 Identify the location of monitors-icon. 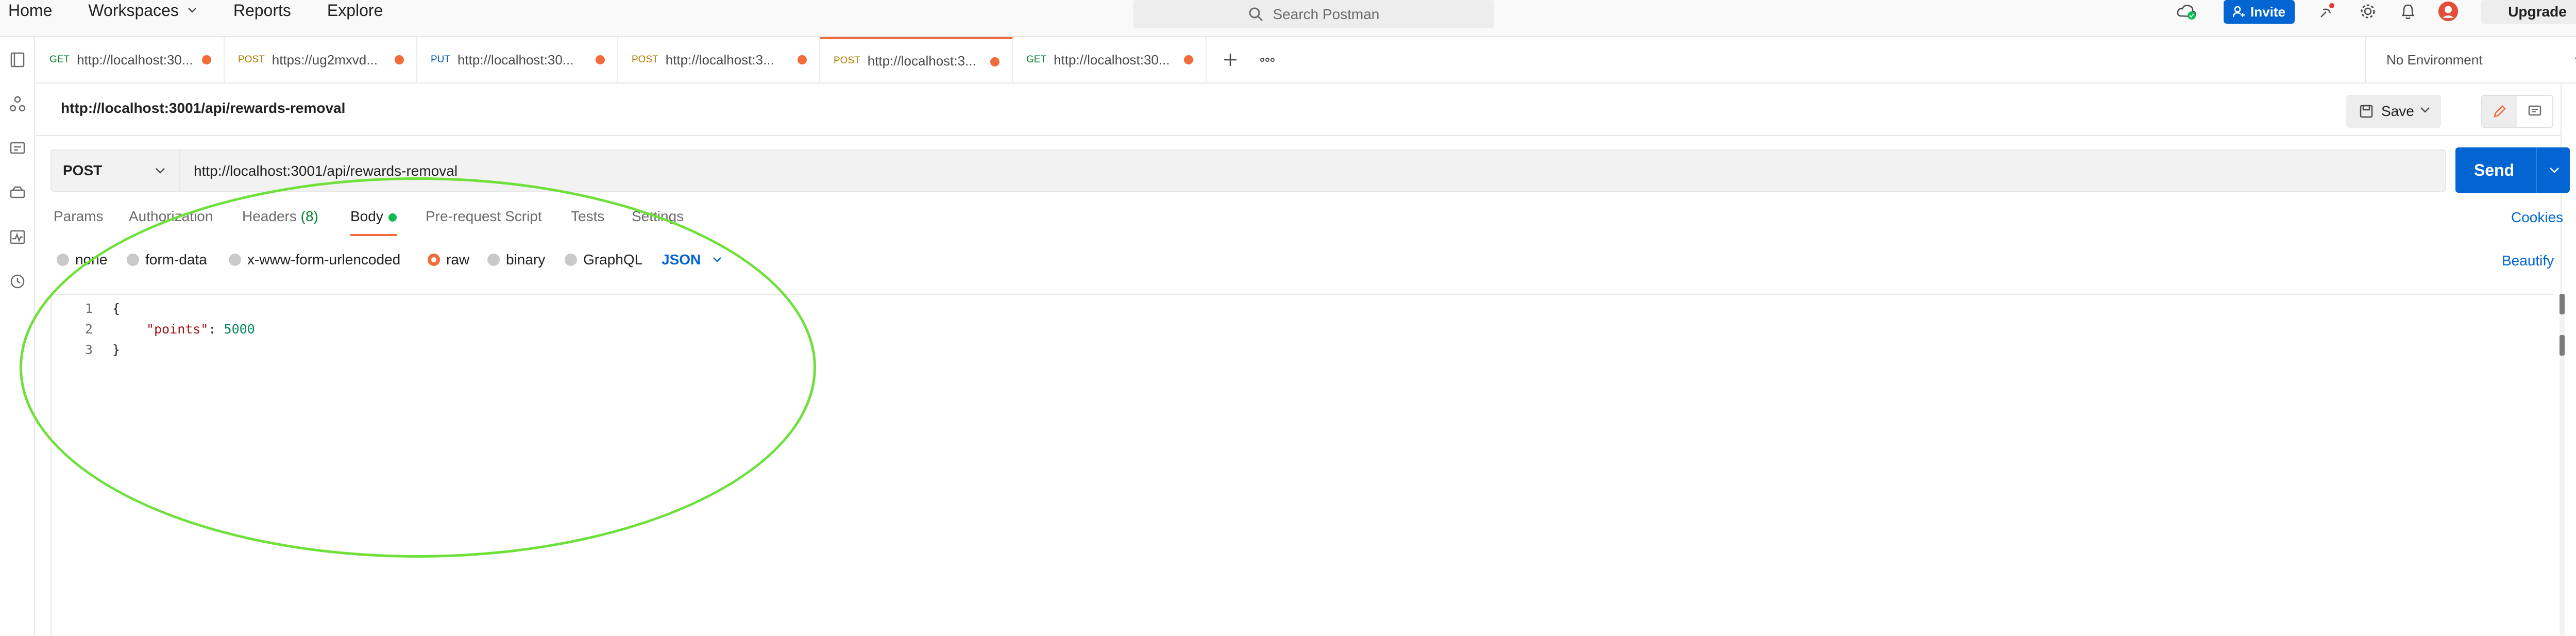
(17, 237).